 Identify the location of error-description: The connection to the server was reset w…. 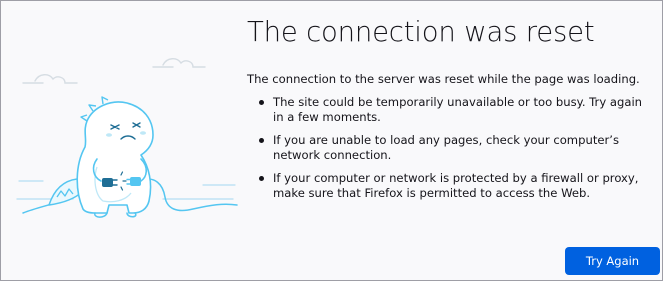
(443, 79).